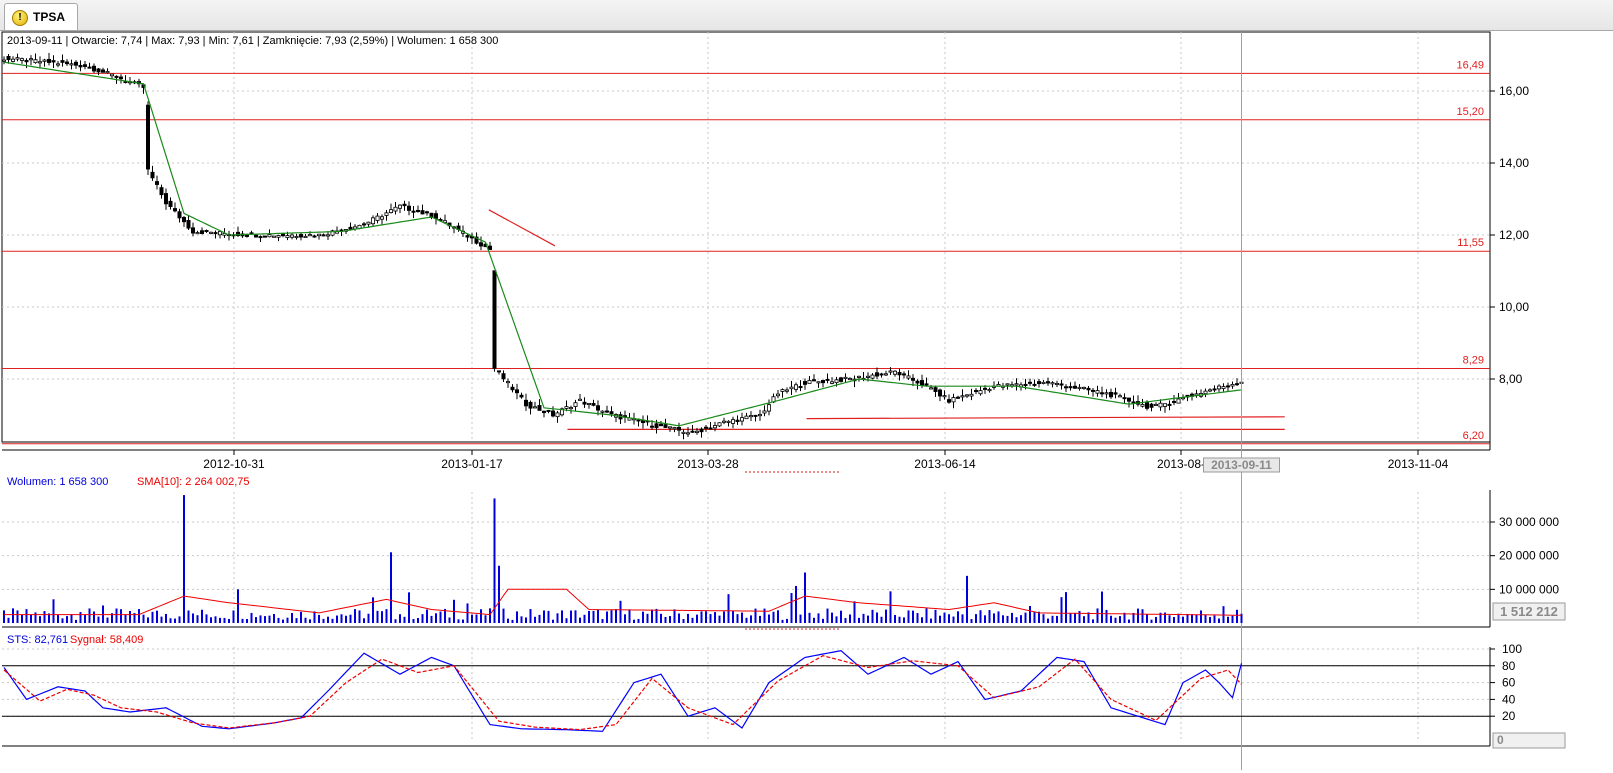 This screenshot has width=1613, height=773. What do you see at coordinates (1470, 65) in the screenshot?
I see `level-label-0: 16,49` at bounding box center [1470, 65].